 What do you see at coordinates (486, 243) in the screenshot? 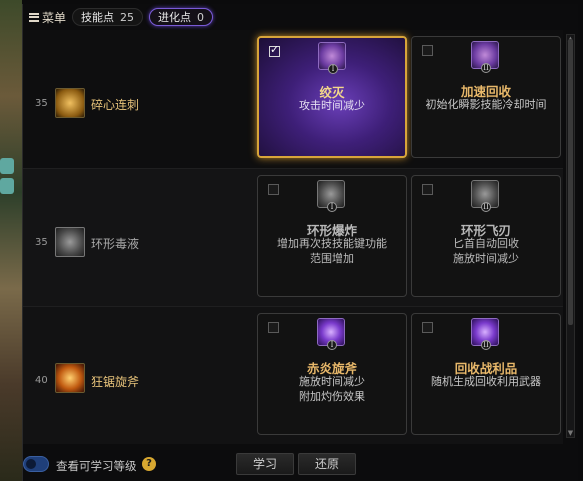
I see `description-line: 匕首自动回收` at bounding box center [486, 243].